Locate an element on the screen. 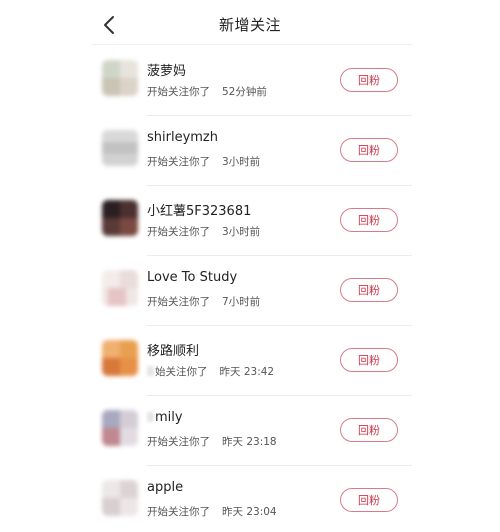 Image resolution: width=500 pixels, height=532 pixels. page-title: 新增关注 is located at coordinates (249, 25).